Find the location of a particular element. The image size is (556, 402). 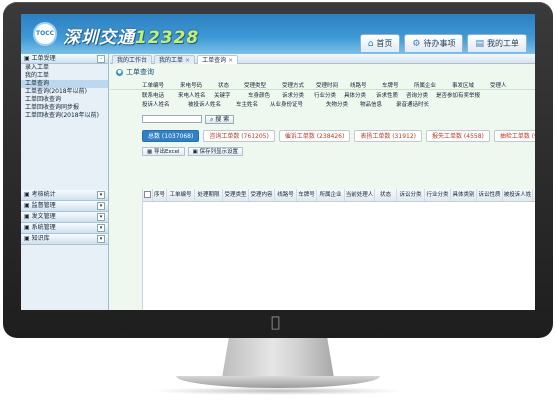

column-header: 被投诉人姓 is located at coordinates (518, 195).